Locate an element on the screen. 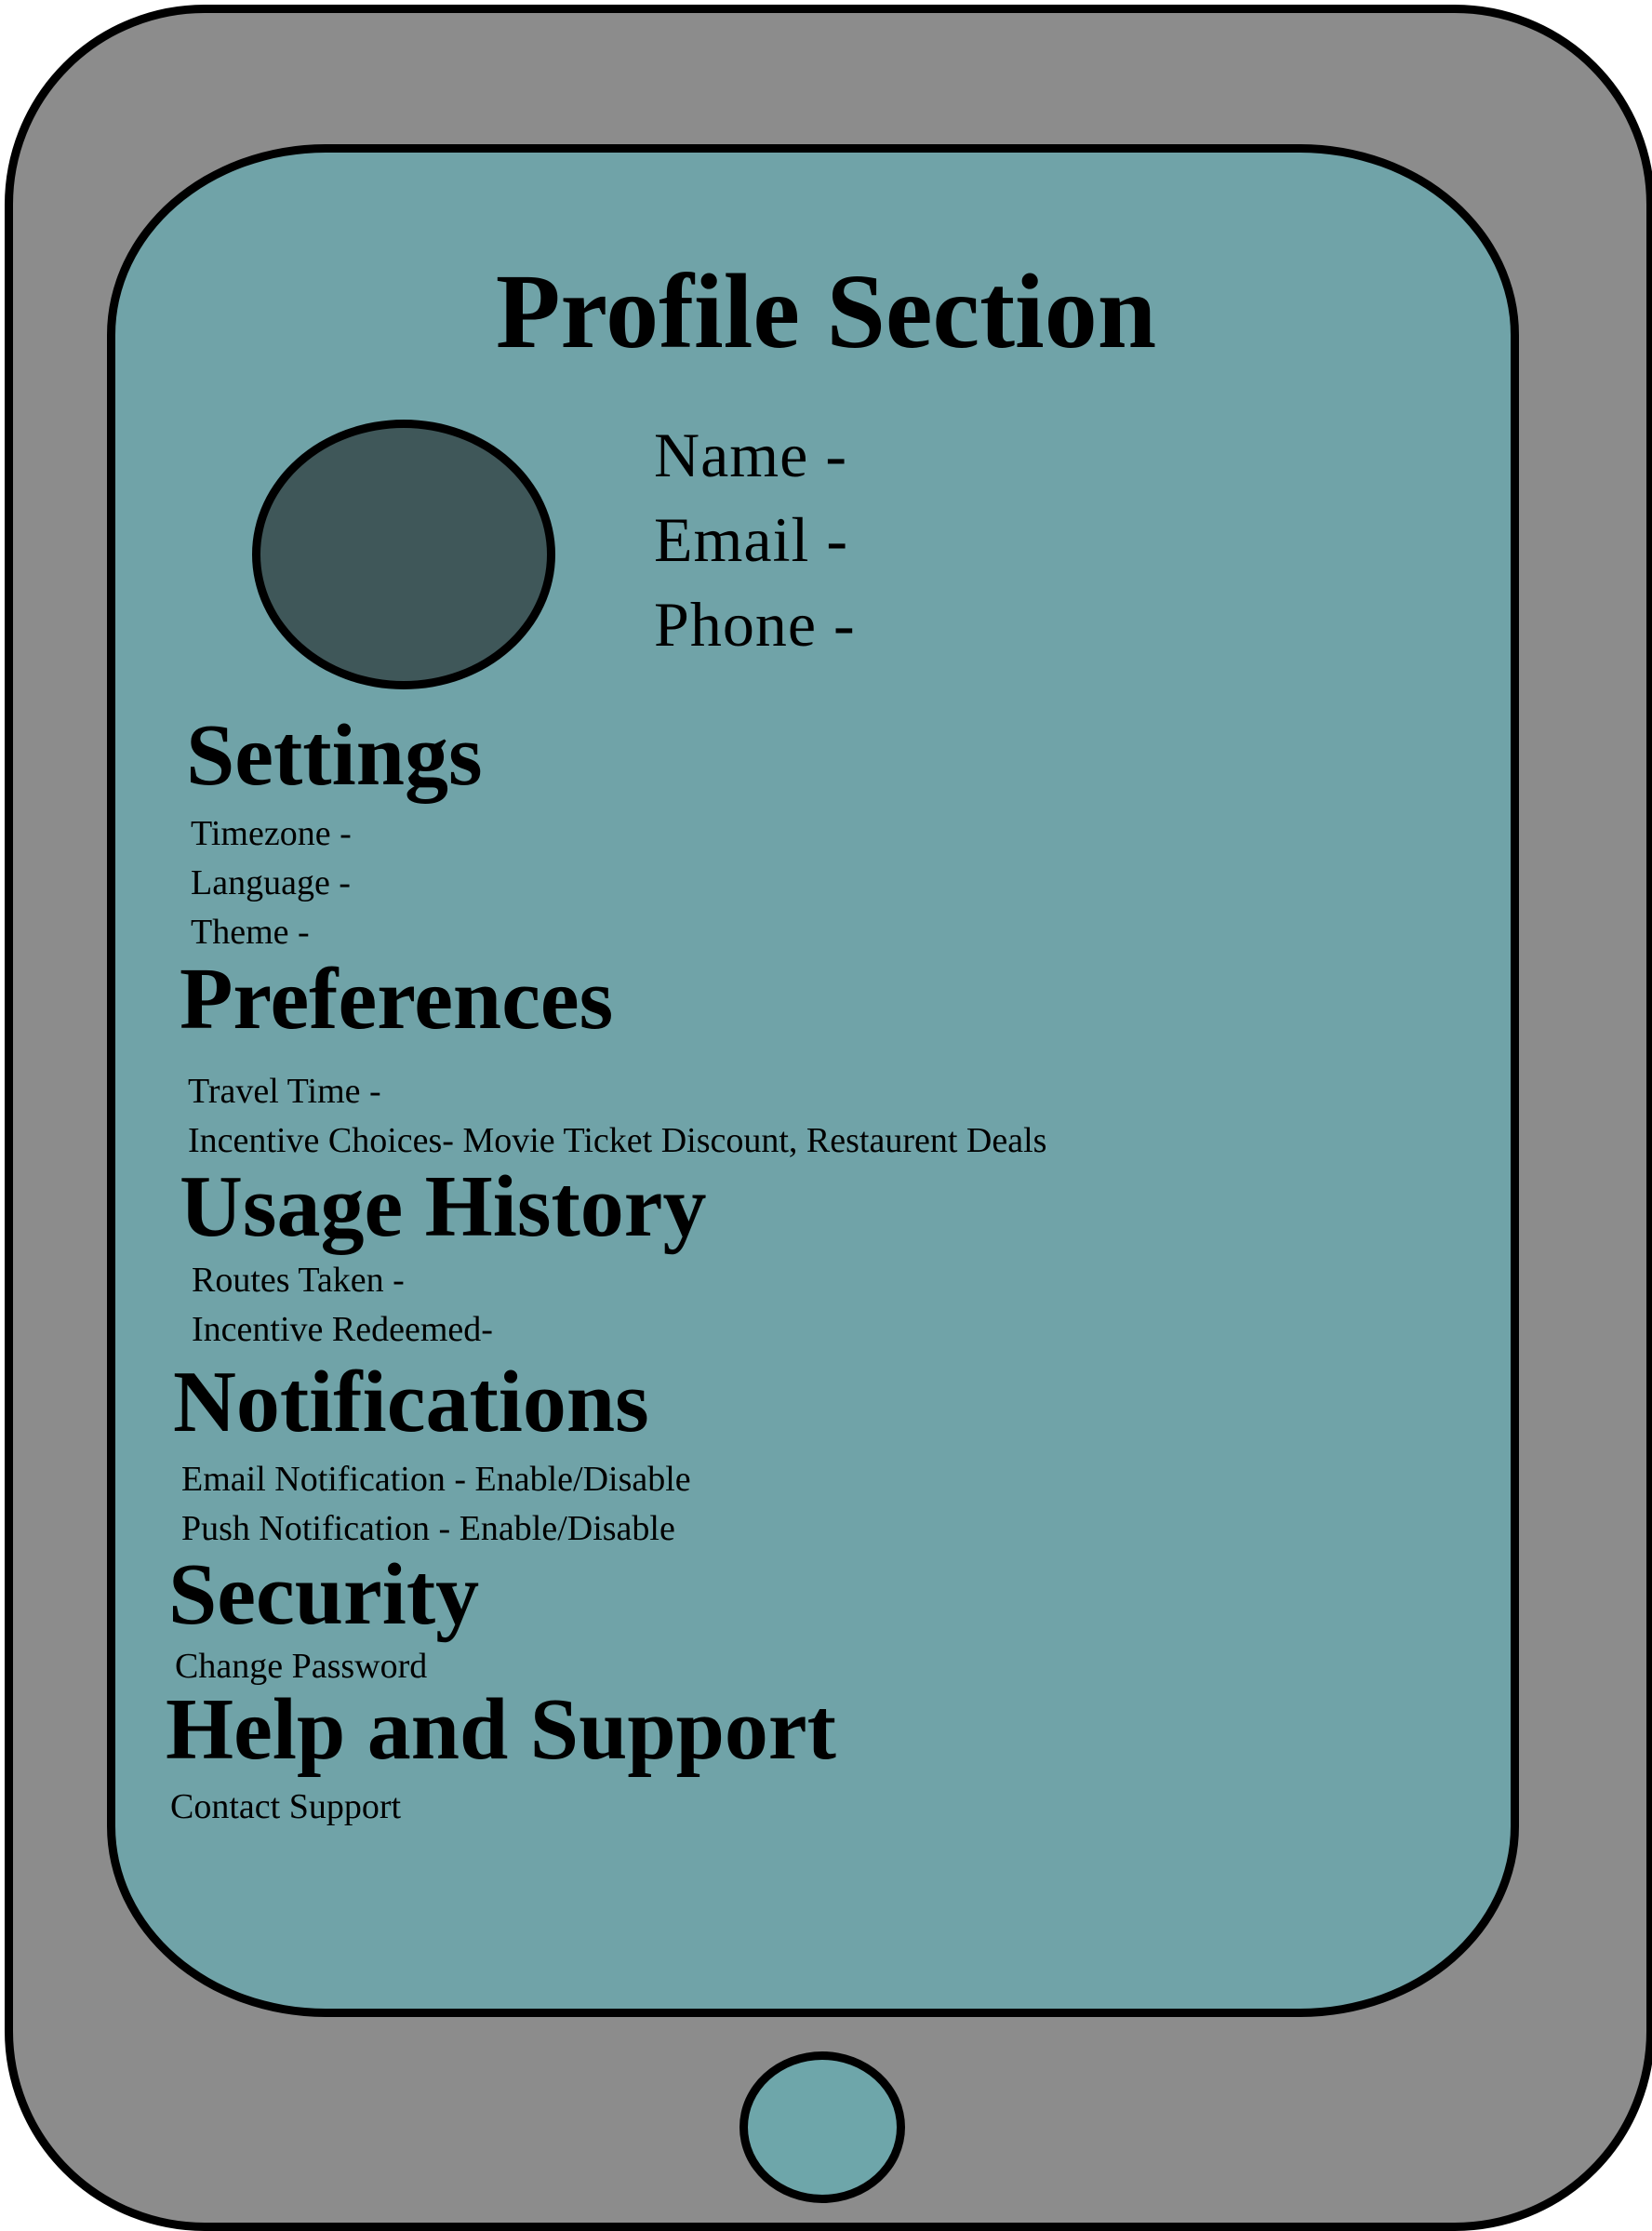 The image size is (1652, 2231). help-support-heading: Help and Support is located at coordinates (501, 1730).